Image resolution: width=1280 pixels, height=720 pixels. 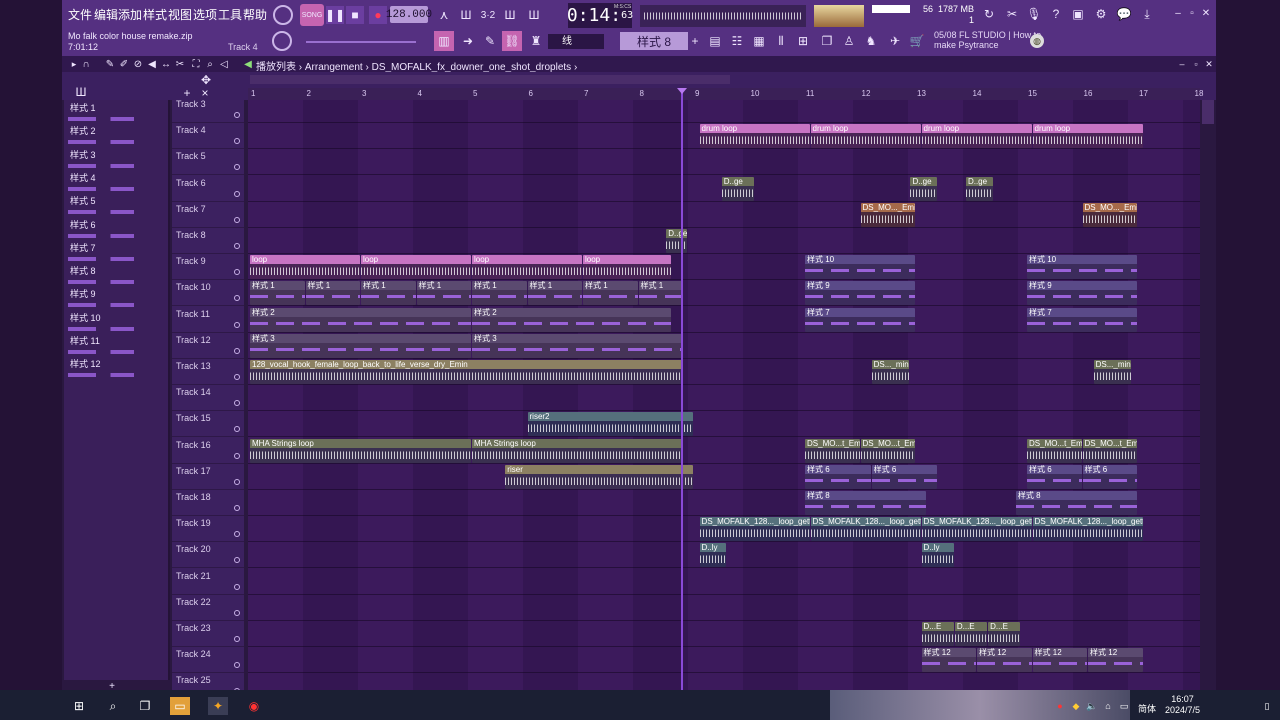 What do you see at coordinates (145, 706) in the screenshot?
I see `task-view-icon: ❐` at bounding box center [145, 706].